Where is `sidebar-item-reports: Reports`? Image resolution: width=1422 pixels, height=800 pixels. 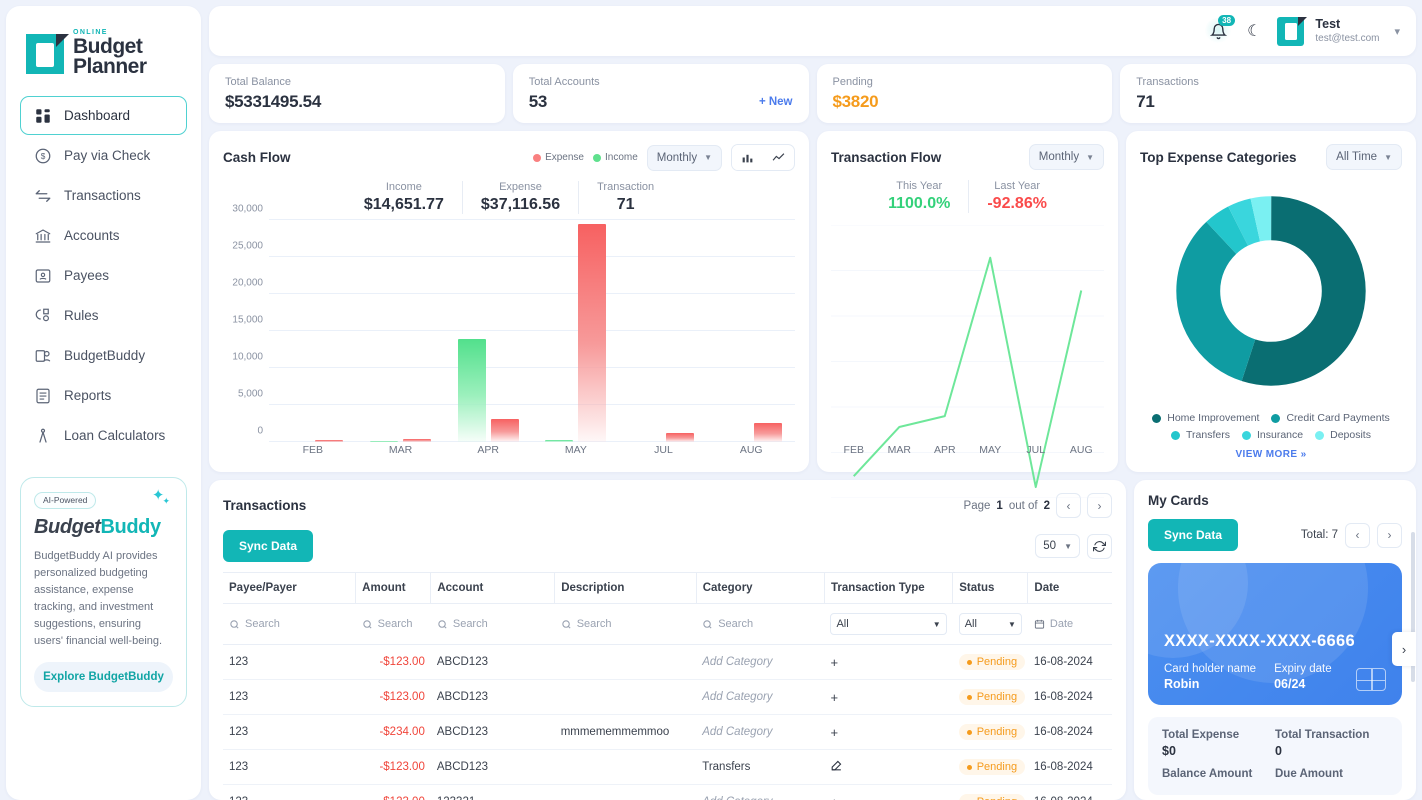 sidebar-item-reports: Reports is located at coordinates (103, 395).